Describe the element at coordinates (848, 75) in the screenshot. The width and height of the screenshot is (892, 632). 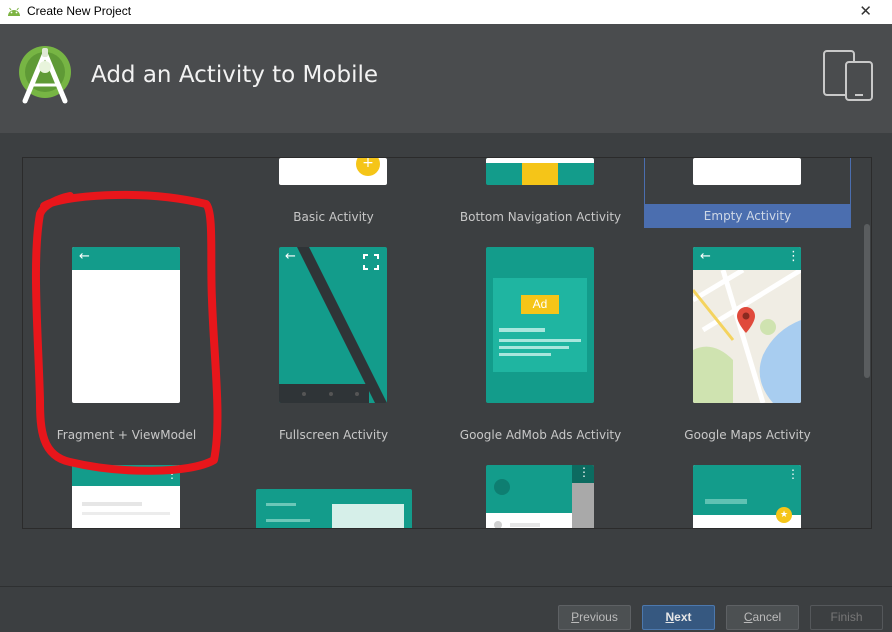
I see `devices-icon` at that location.